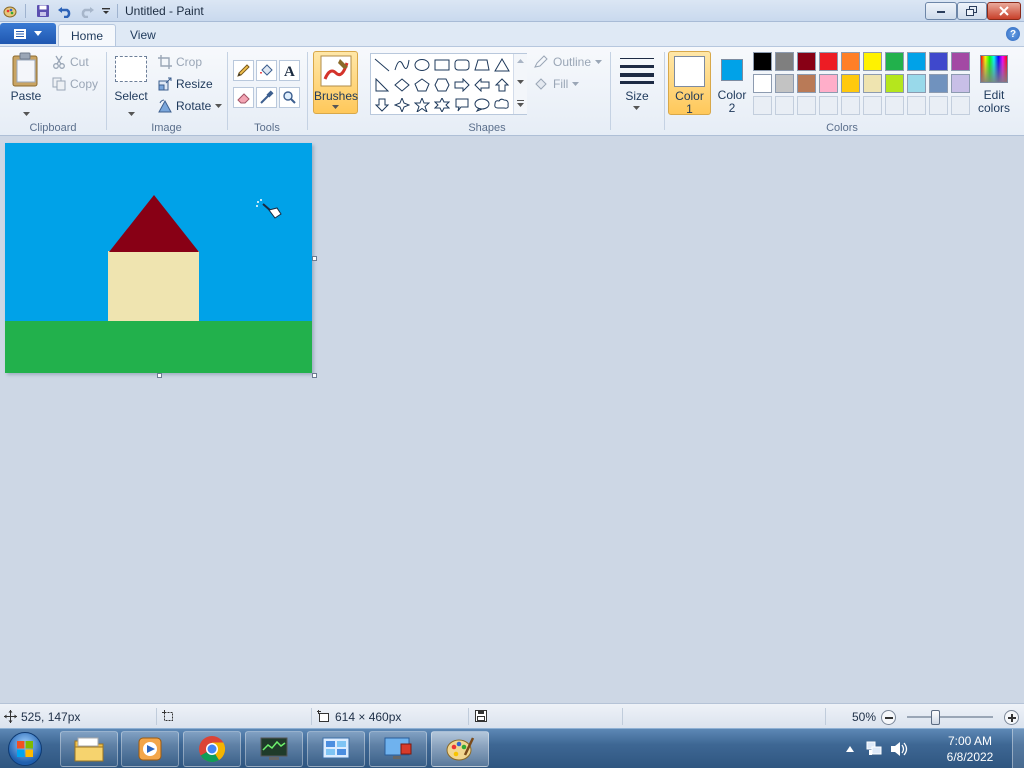 The image size is (1024, 768). Describe the element at coordinates (1018, 748) in the screenshot. I see `show-desktop-button` at that location.